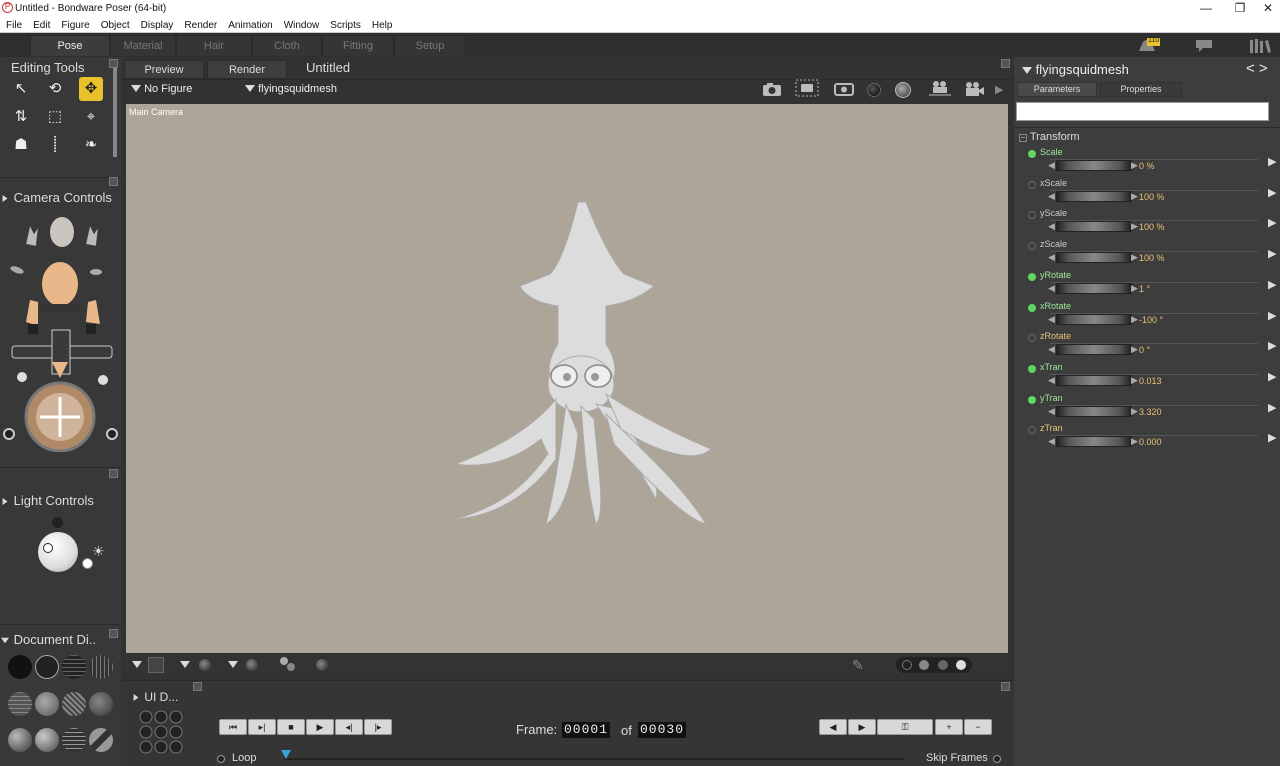 The image size is (1280, 766). I want to click on edit-keyframes-key-icon: ⚿, so click(905, 727).